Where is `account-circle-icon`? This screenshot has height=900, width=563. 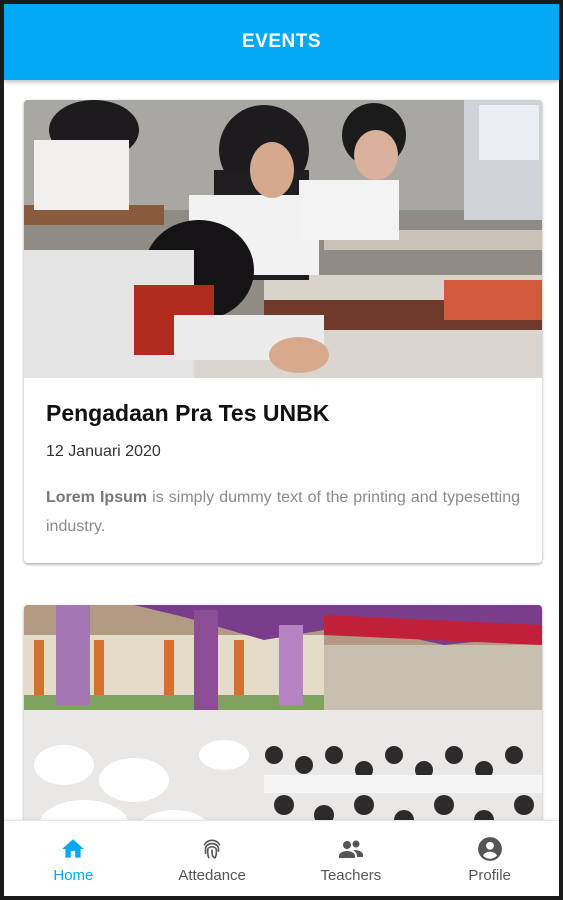
account-circle-icon is located at coordinates (490, 849).